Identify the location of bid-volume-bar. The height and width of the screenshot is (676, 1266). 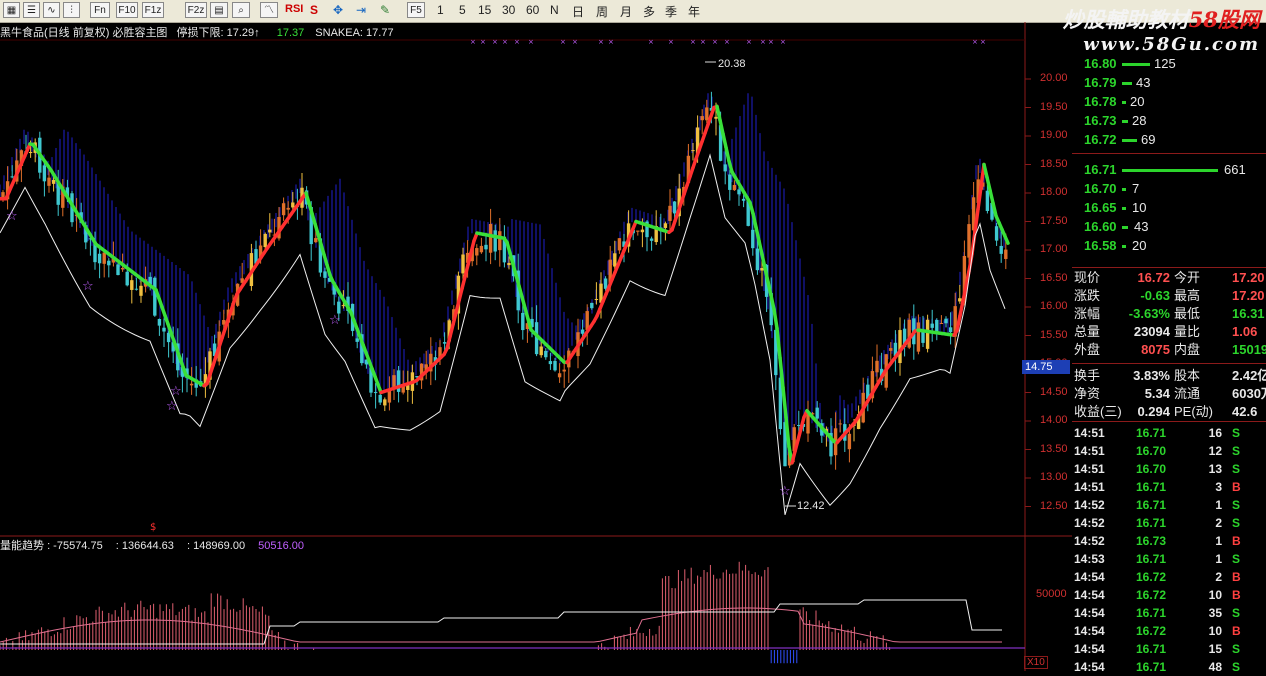
(1124, 246).